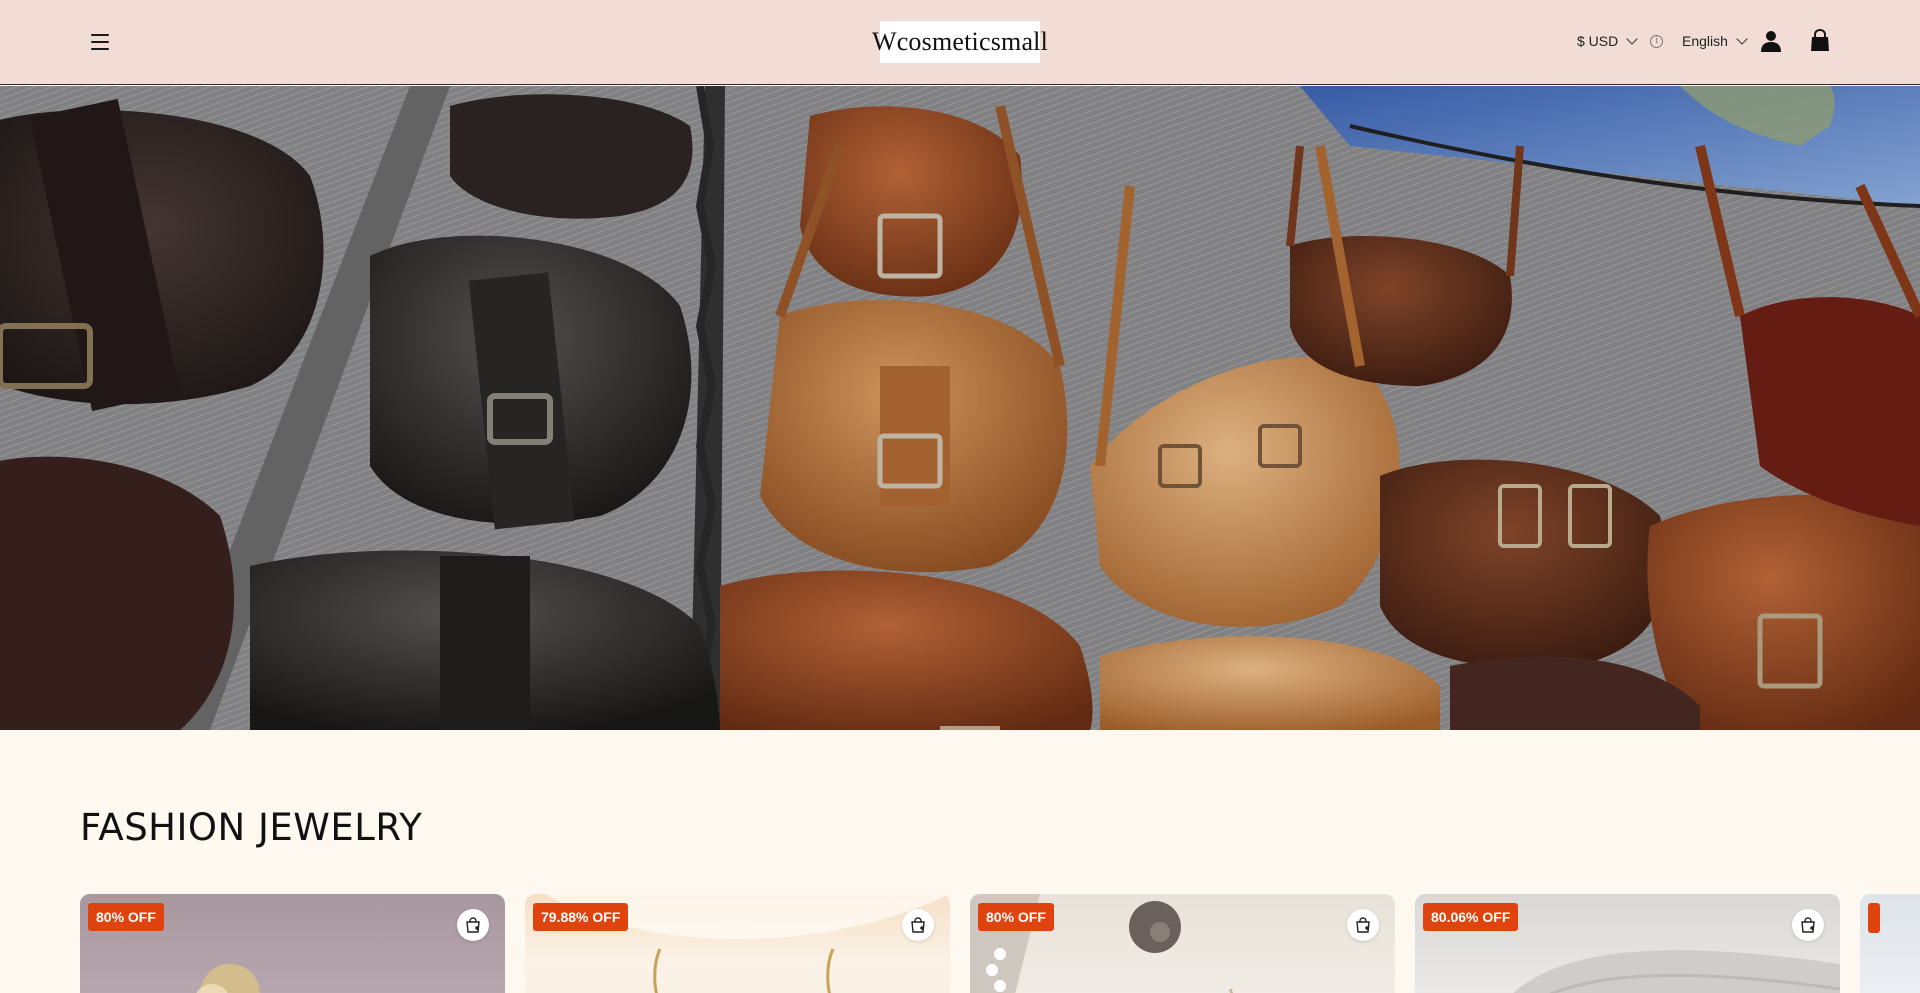 This screenshot has height=993, width=1920. I want to click on user-icon, so click(1771, 41).